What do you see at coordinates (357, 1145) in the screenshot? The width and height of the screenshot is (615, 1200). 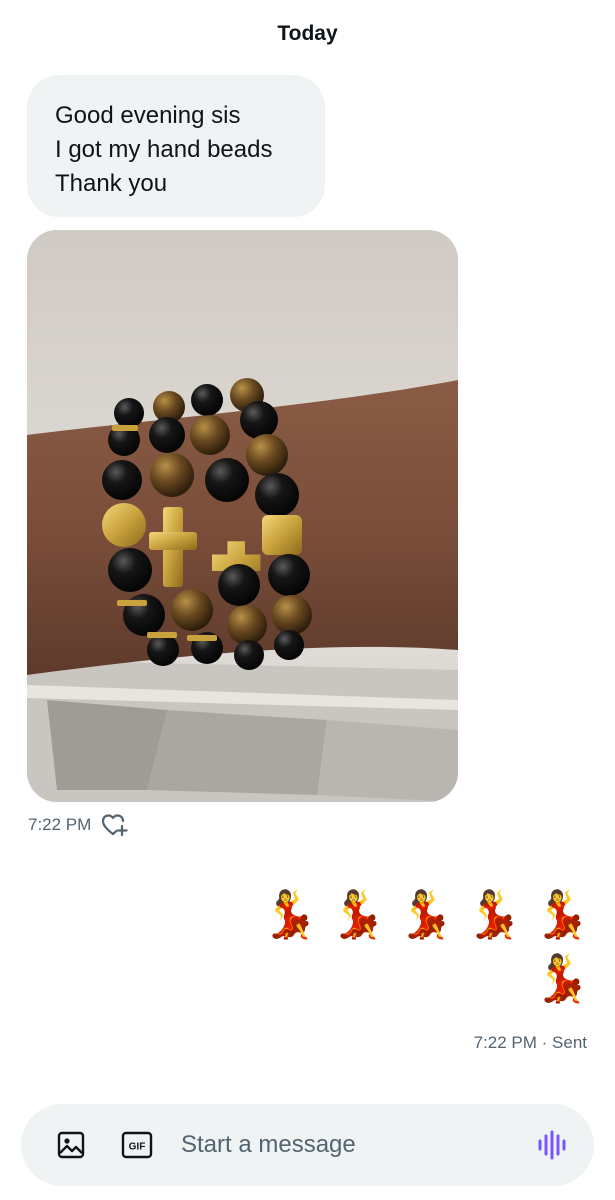 I see `message-input` at bounding box center [357, 1145].